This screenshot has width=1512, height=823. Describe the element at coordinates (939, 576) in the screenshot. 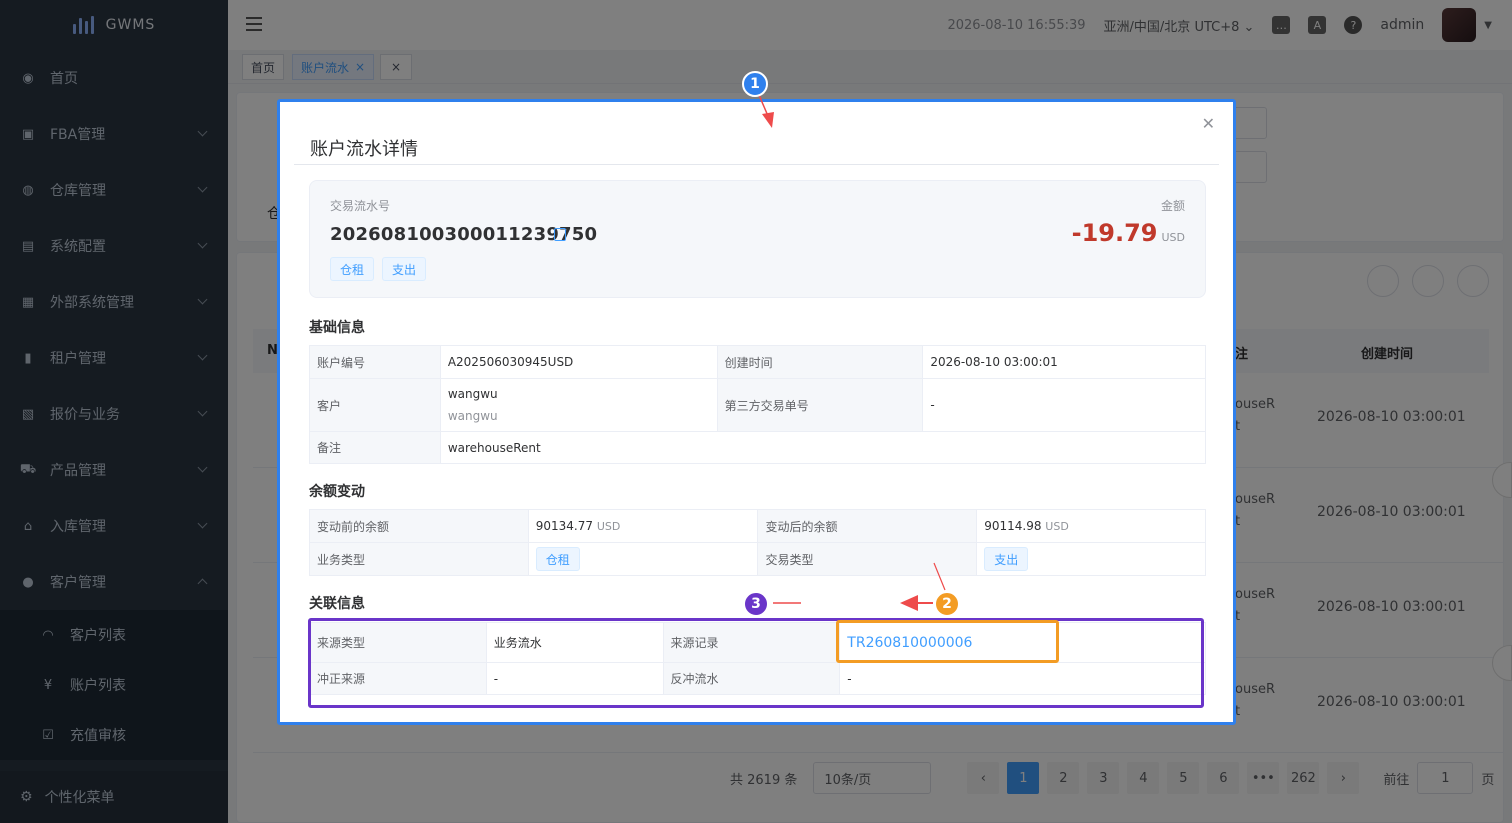

I see `annotation-line` at that location.